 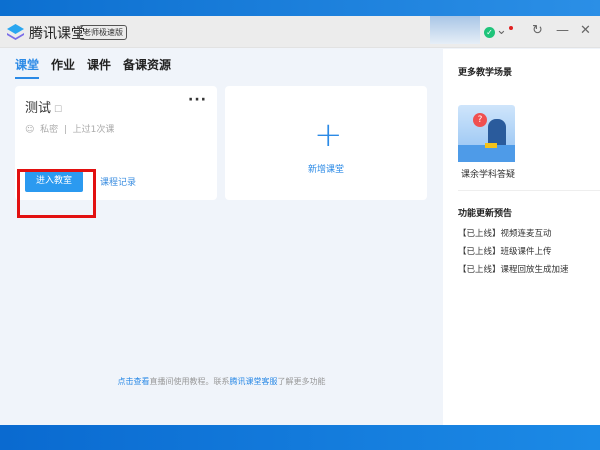 What do you see at coordinates (489, 32) in the screenshot?
I see `verified-shield-icon: ✓` at bounding box center [489, 32].